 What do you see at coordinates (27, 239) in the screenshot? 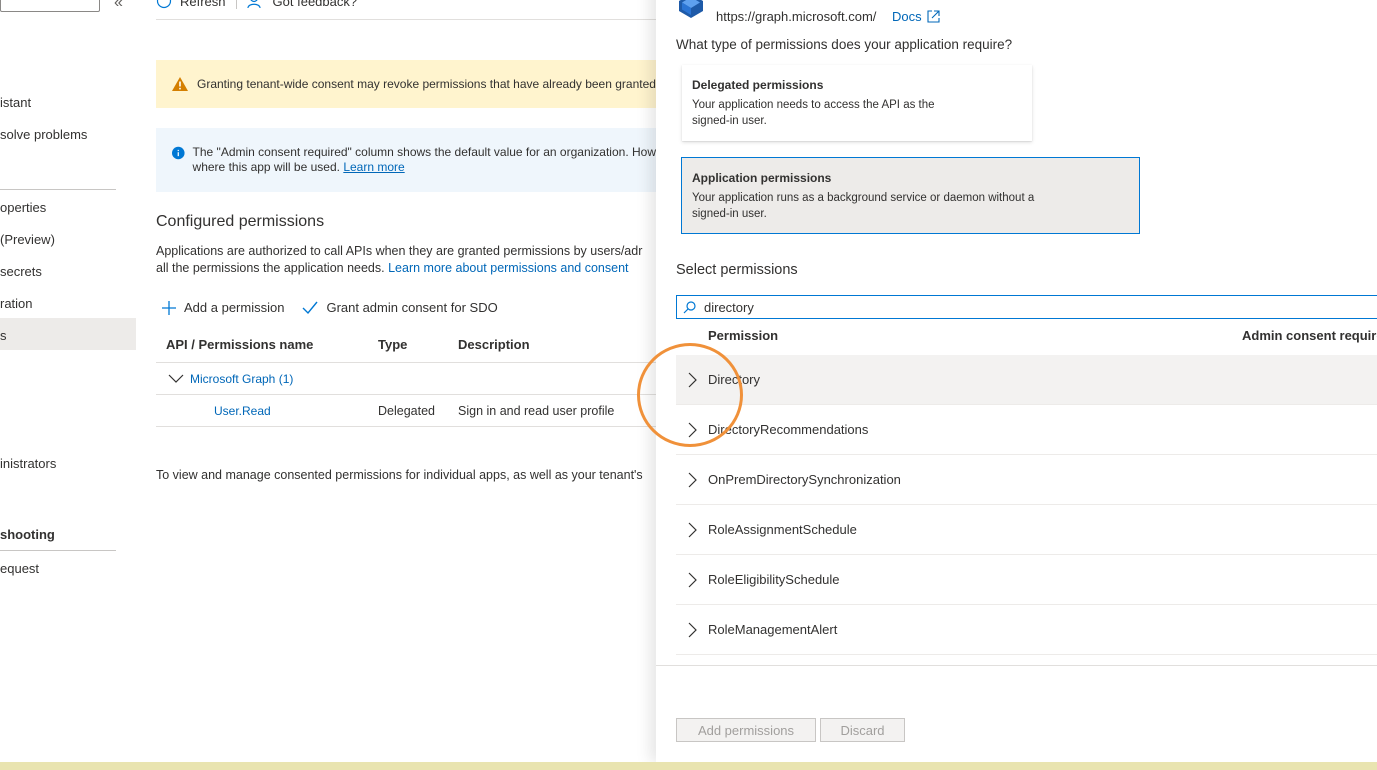
I see `nav-item-preview: (Preview)` at bounding box center [27, 239].